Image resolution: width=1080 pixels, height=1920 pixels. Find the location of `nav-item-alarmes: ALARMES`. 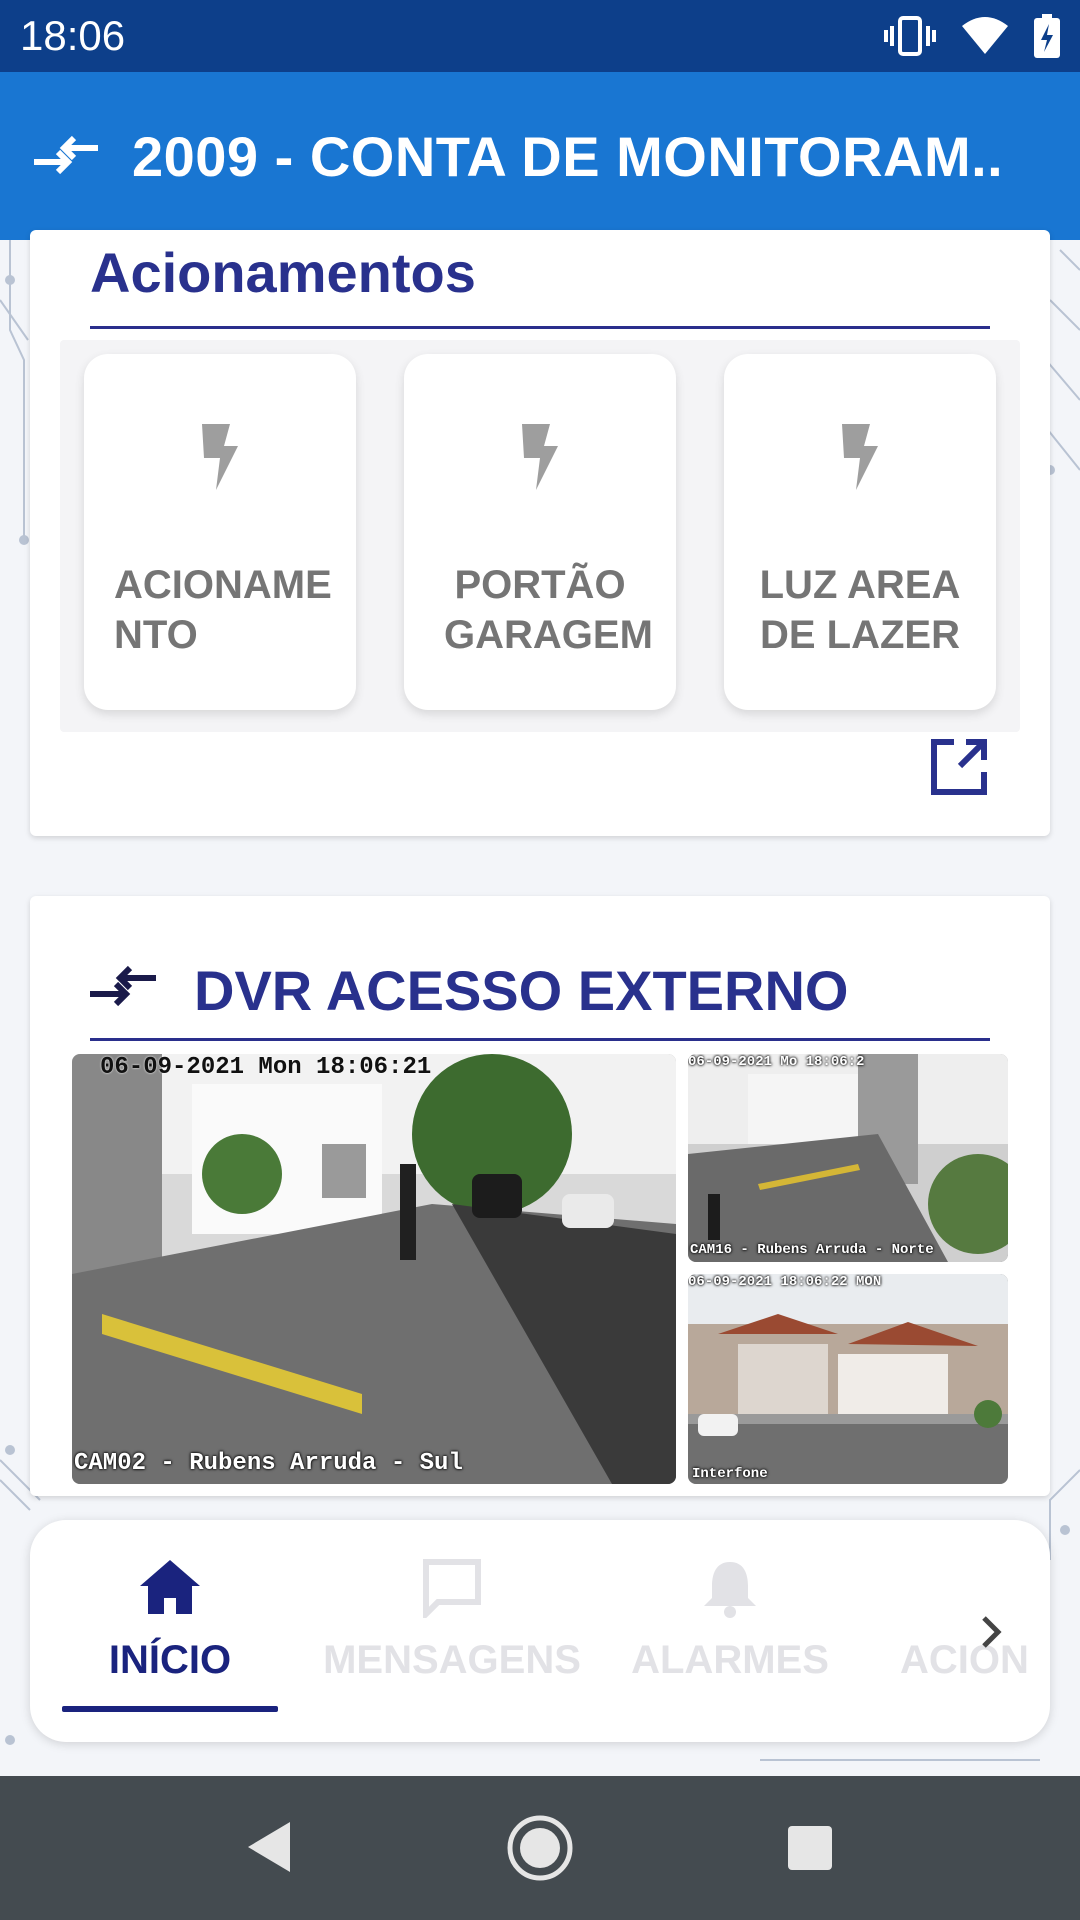

nav-item-alarmes: ALARMES is located at coordinates (730, 1620).